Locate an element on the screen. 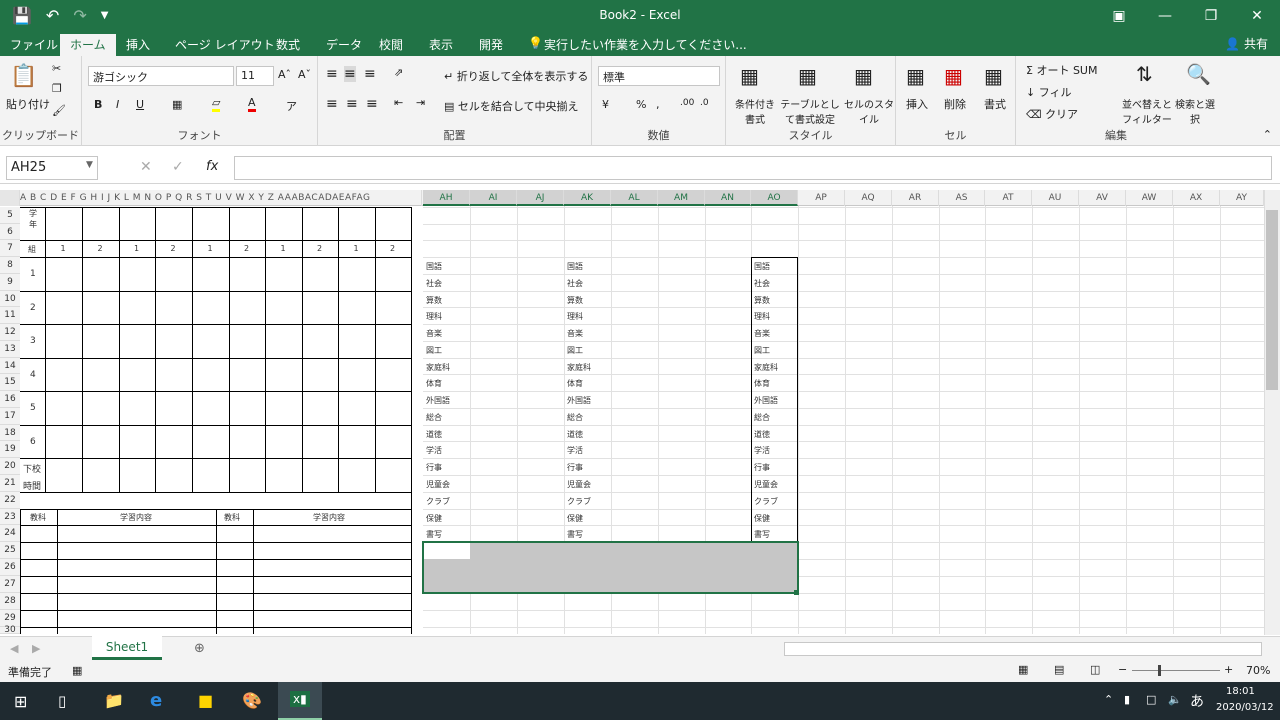 The image size is (1280, 720). format-cells-button: 書式 is located at coordinates (995, 104).